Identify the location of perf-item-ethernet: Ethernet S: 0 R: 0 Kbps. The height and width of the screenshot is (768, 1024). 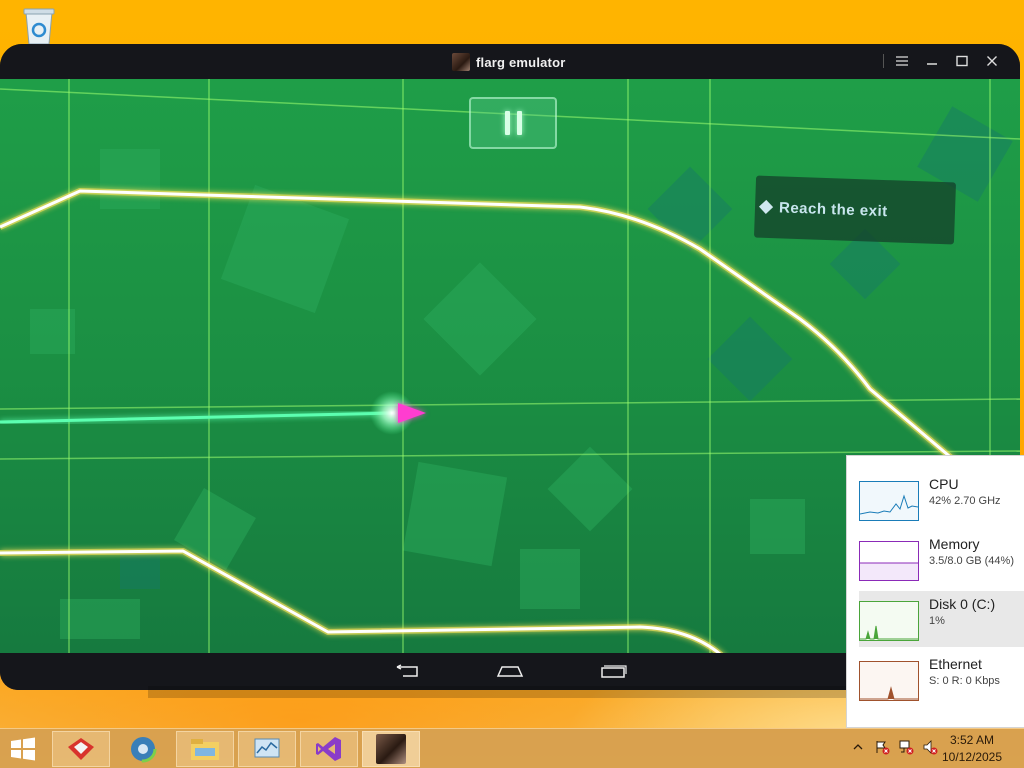
(941, 679).